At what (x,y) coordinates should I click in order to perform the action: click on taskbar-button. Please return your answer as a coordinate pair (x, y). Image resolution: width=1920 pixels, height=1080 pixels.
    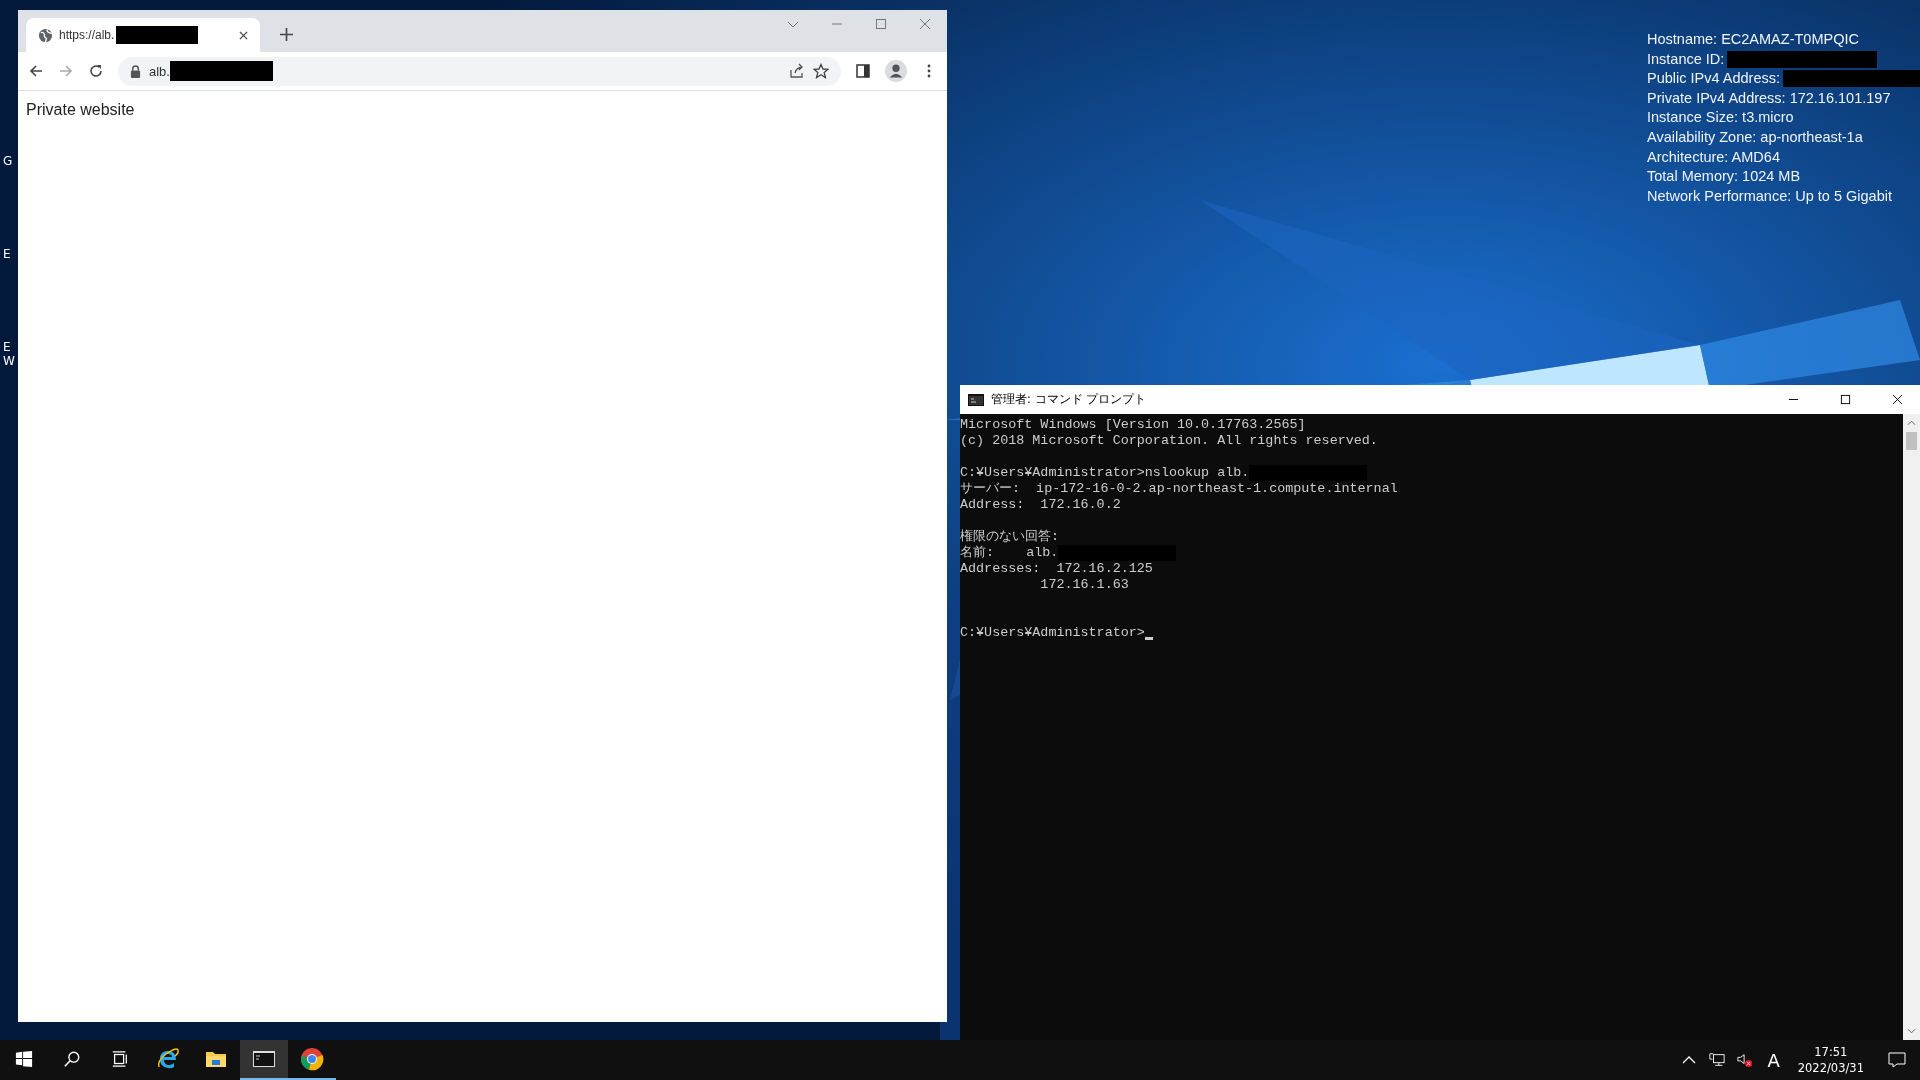
    Looking at the image, I should click on (264, 1060).